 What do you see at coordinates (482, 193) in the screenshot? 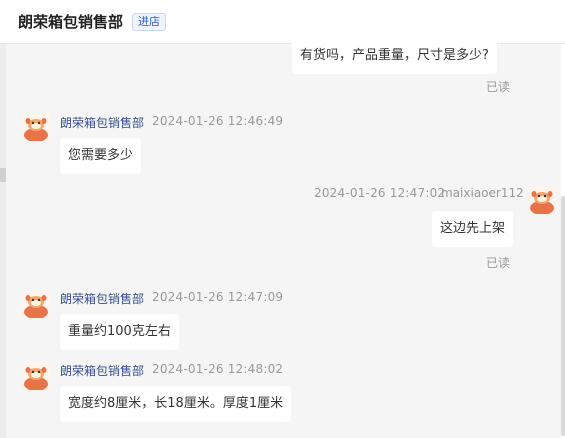
I see `sender-name: maixiaoer112` at bounding box center [482, 193].